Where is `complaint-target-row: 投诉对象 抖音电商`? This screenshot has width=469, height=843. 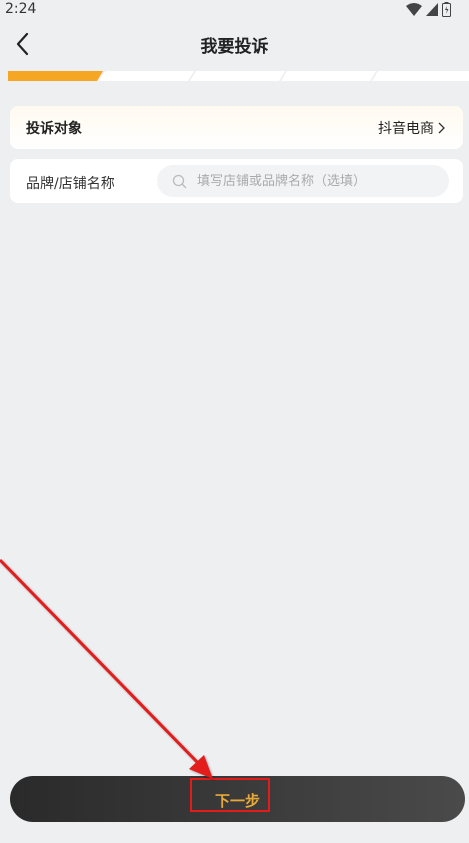 complaint-target-row: 投诉对象 抖音电商 is located at coordinates (236, 127).